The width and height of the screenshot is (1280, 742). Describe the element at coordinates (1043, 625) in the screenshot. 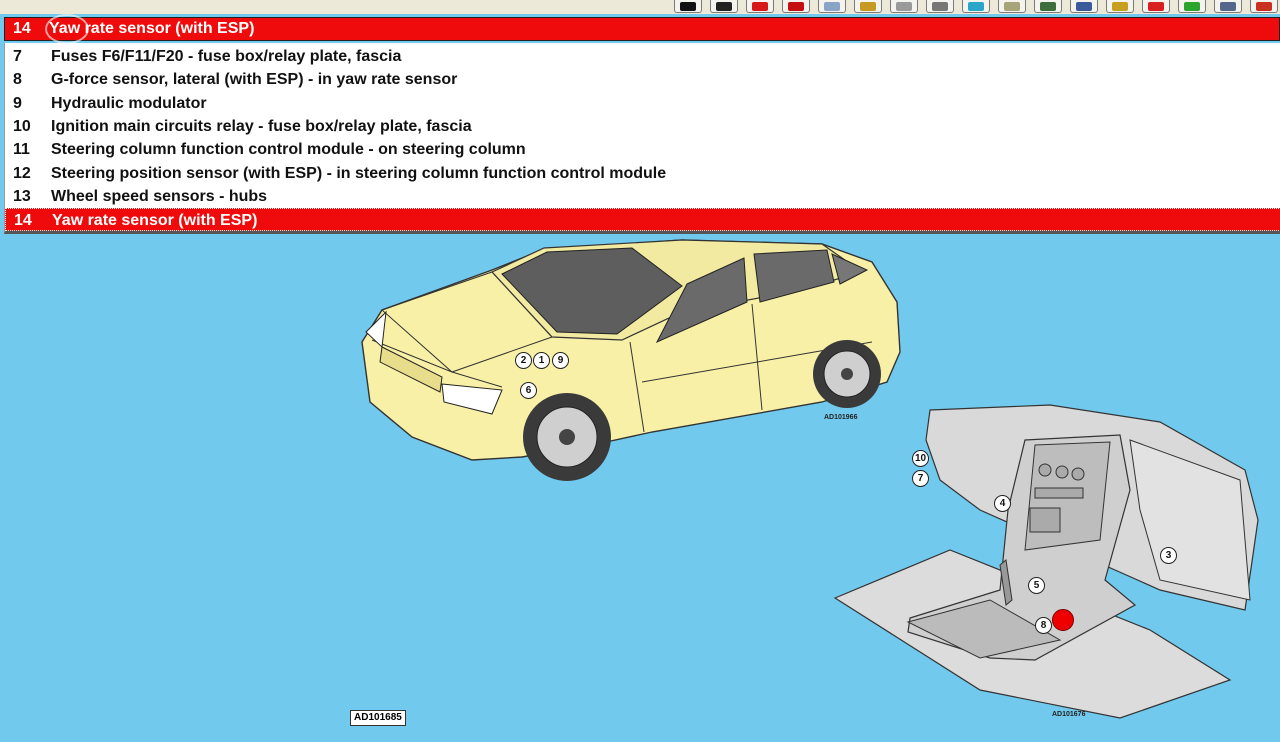

I see `callout-8: 8` at that location.